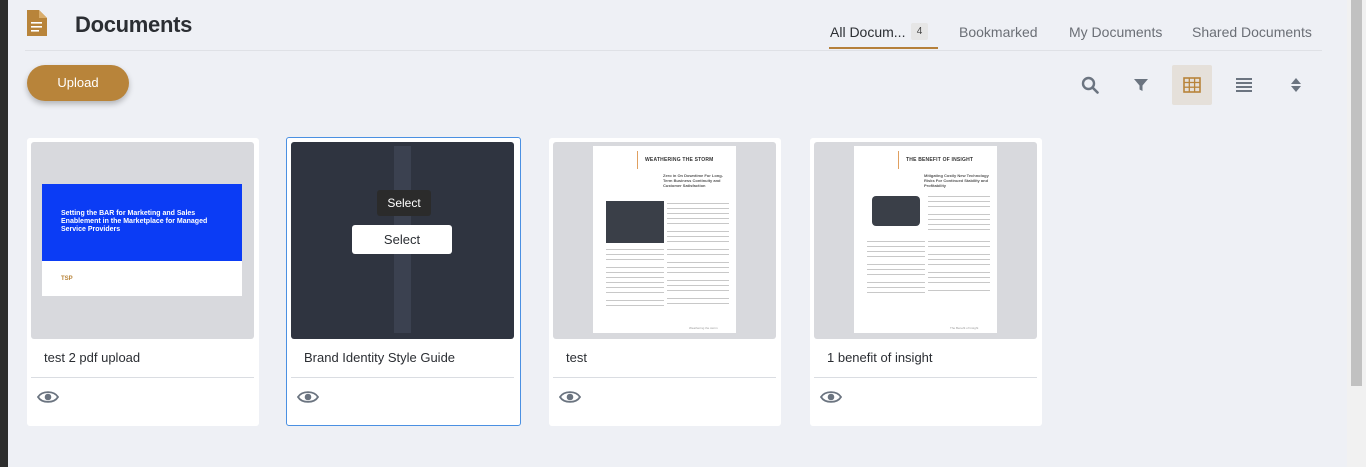 This screenshot has height=467, width=1366. Describe the element at coordinates (940, 160) in the screenshot. I see `page-heading: THE BENEFIT OF INSIGHT` at that location.